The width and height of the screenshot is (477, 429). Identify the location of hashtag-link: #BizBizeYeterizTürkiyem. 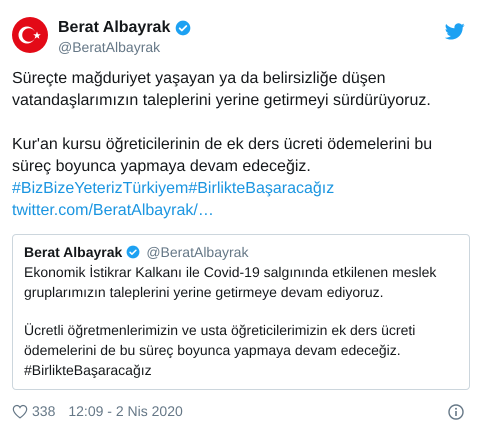
(100, 189).